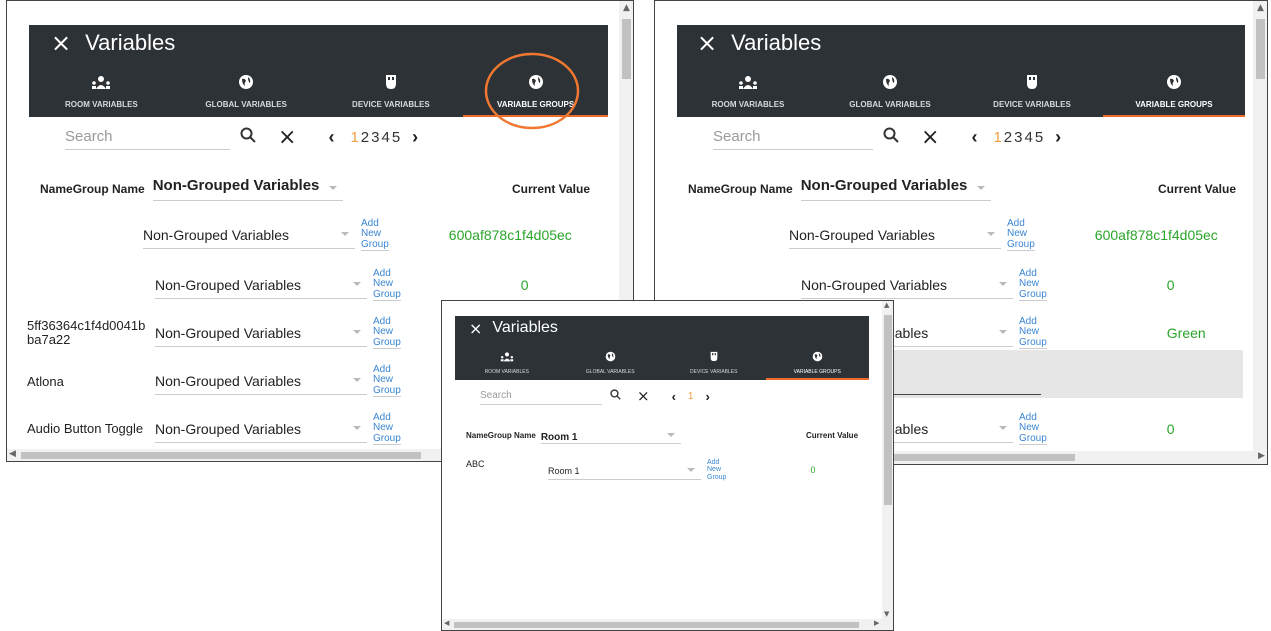 This screenshot has width=1271, height=631. Describe the element at coordinates (45, 381) in the screenshot. I see `variable-name: Atlona` at that location.